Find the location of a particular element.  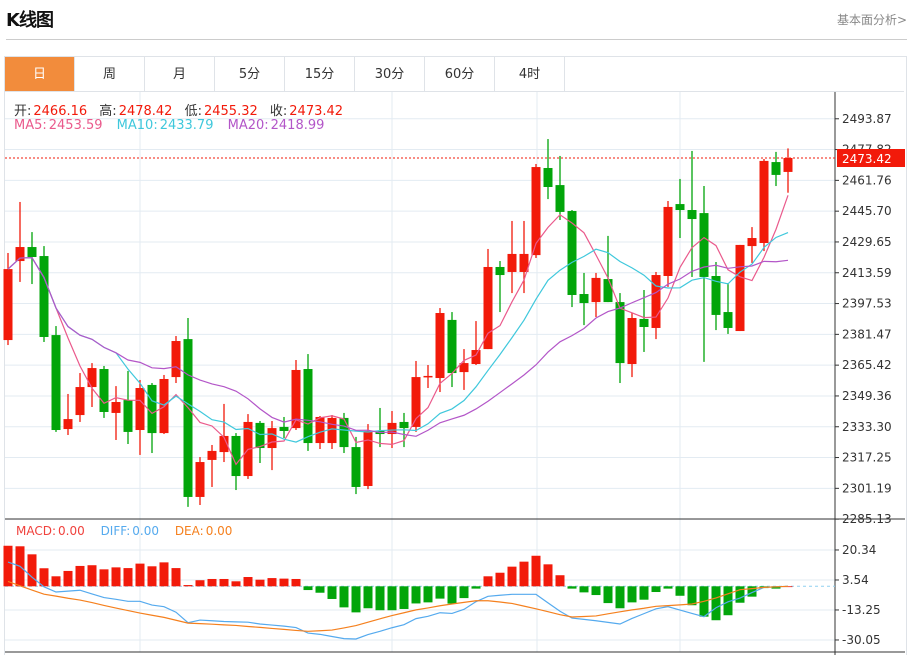

open-value: 2466.16 is located at coordinates (60, 111).